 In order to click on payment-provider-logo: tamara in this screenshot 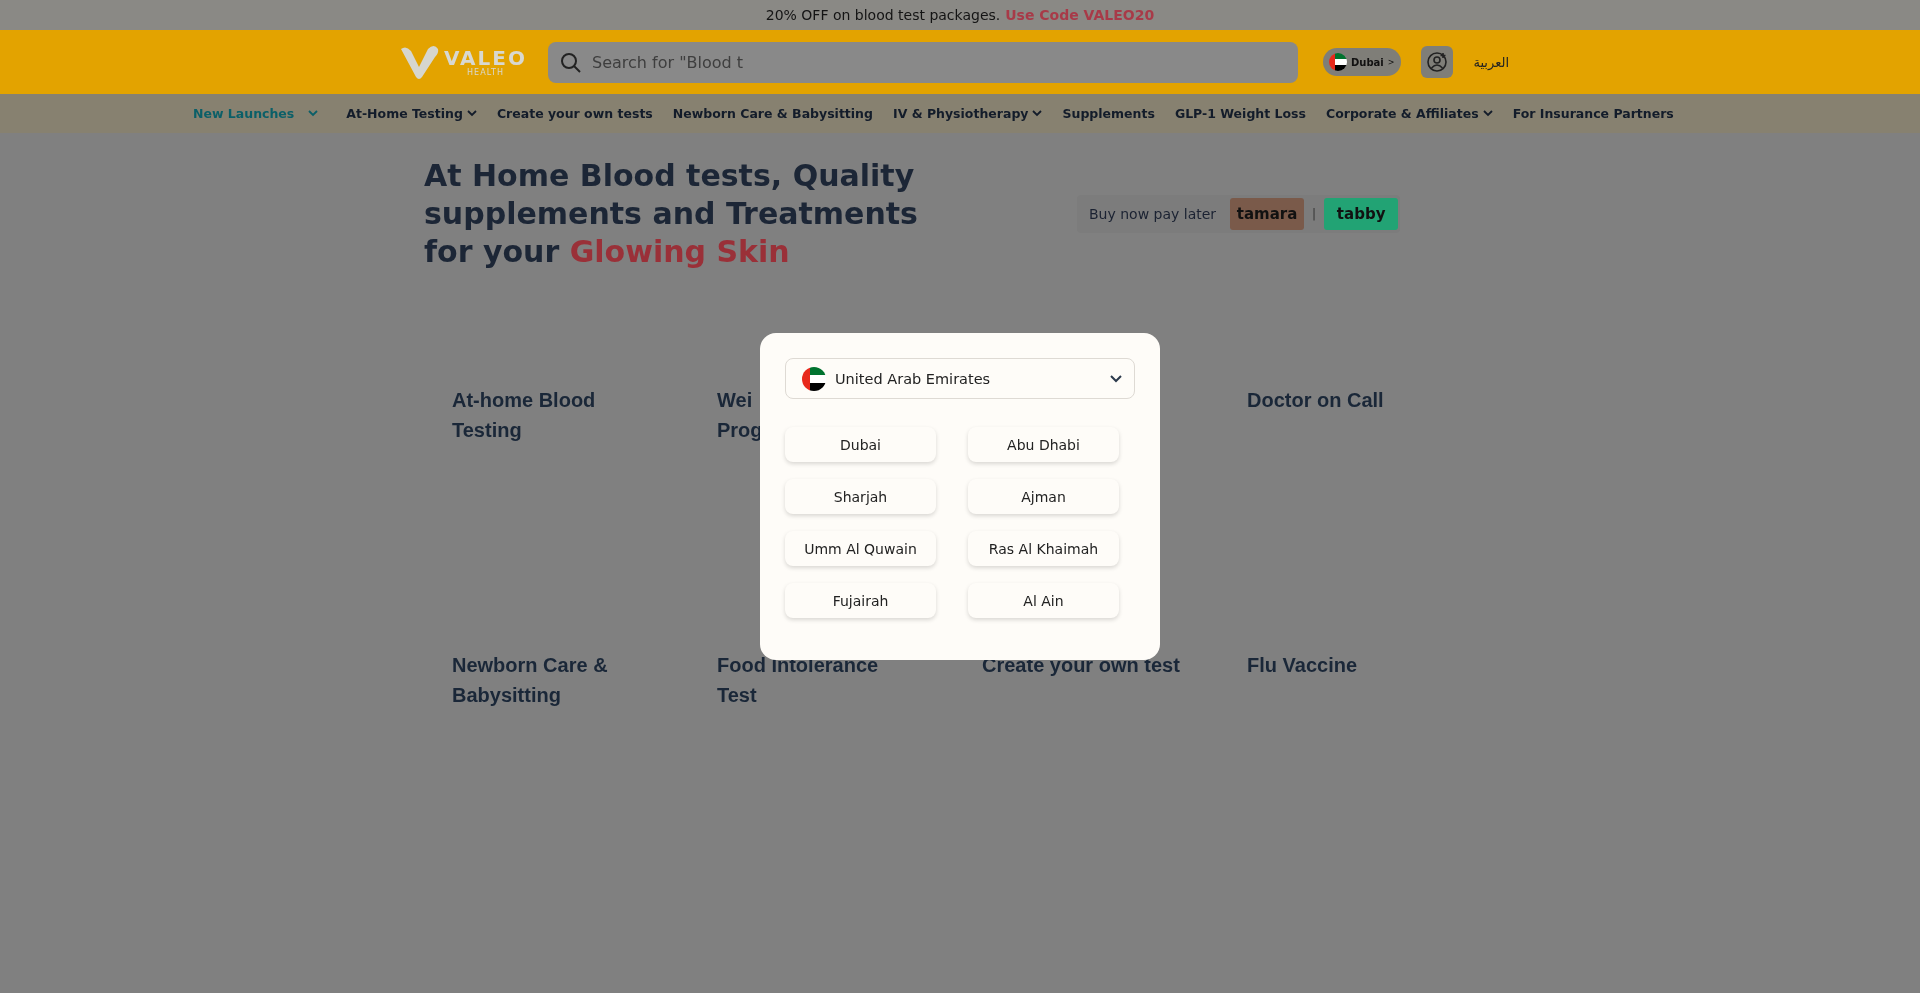, I will do `click(1267, 214)`.